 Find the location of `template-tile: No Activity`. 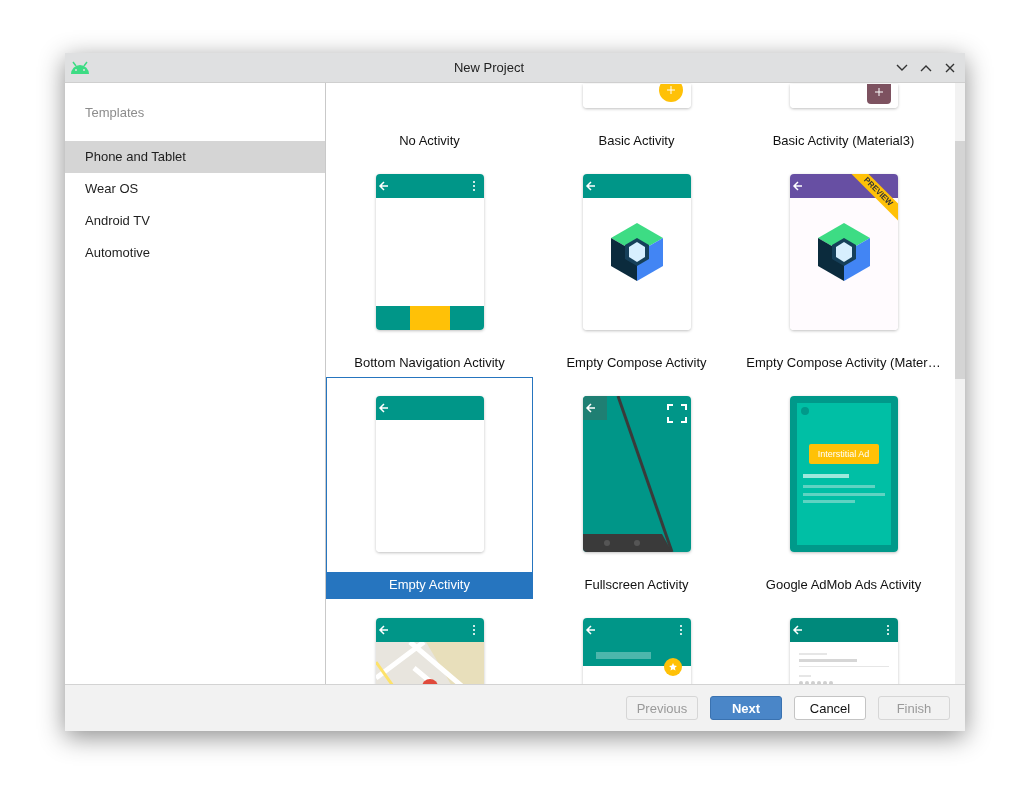

template-tile: No Activity is located at coordinates (429, 119).